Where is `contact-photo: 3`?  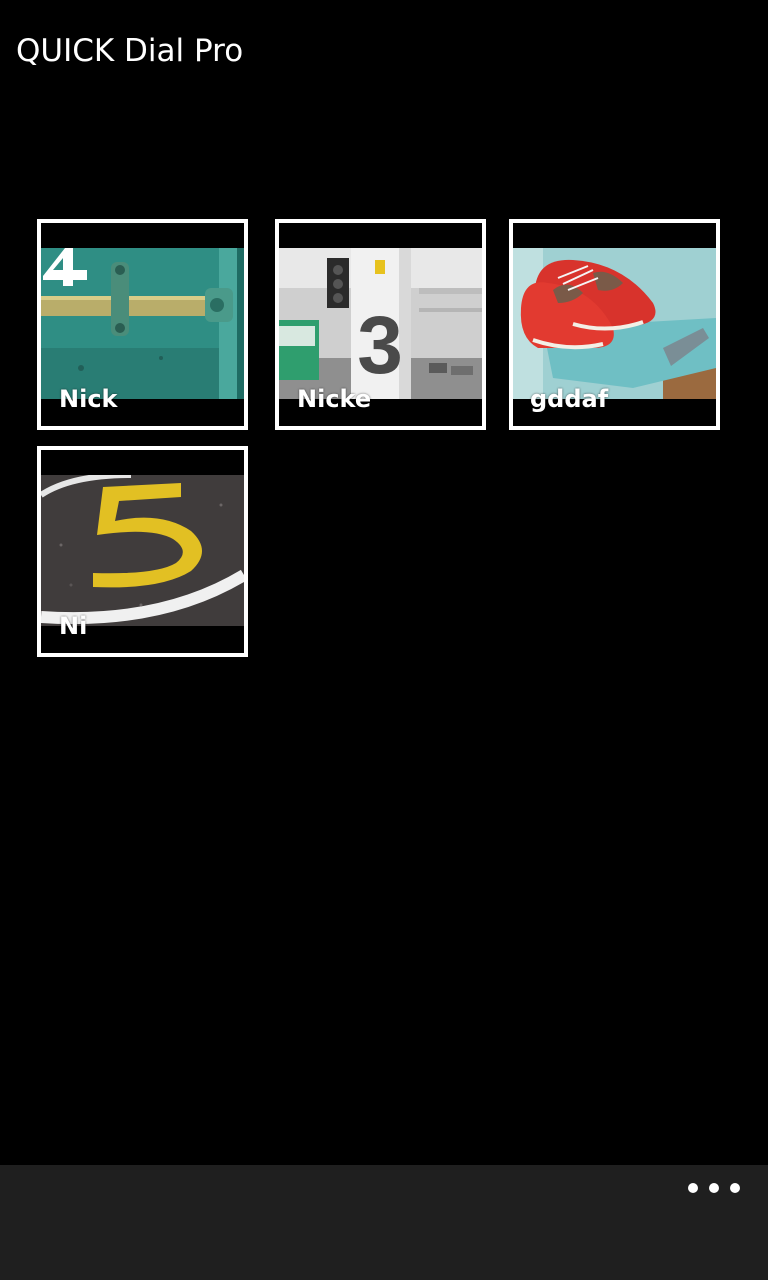 contact-photo: 3 is located at coordinates (380, 323).